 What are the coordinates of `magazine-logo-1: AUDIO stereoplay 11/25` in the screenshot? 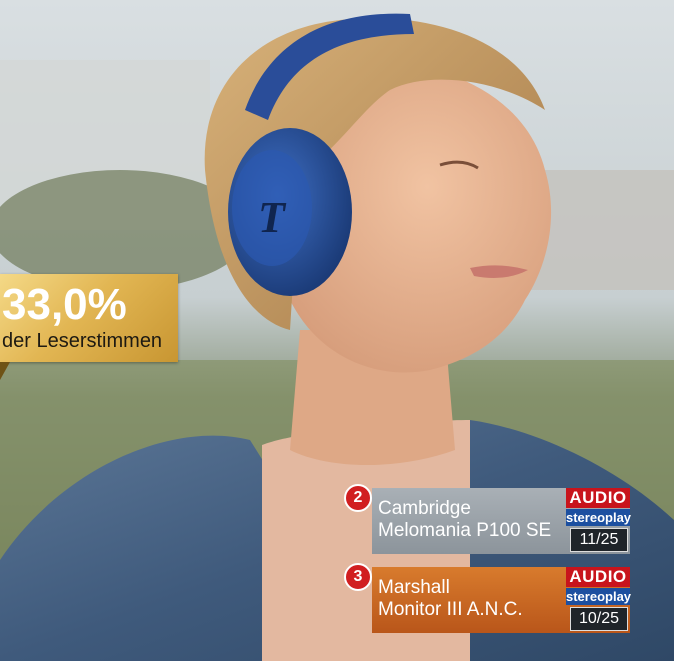 It's located at (599, 521).